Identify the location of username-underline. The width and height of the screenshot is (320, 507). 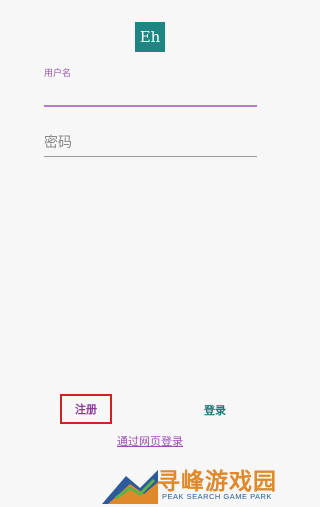
(150, 106).